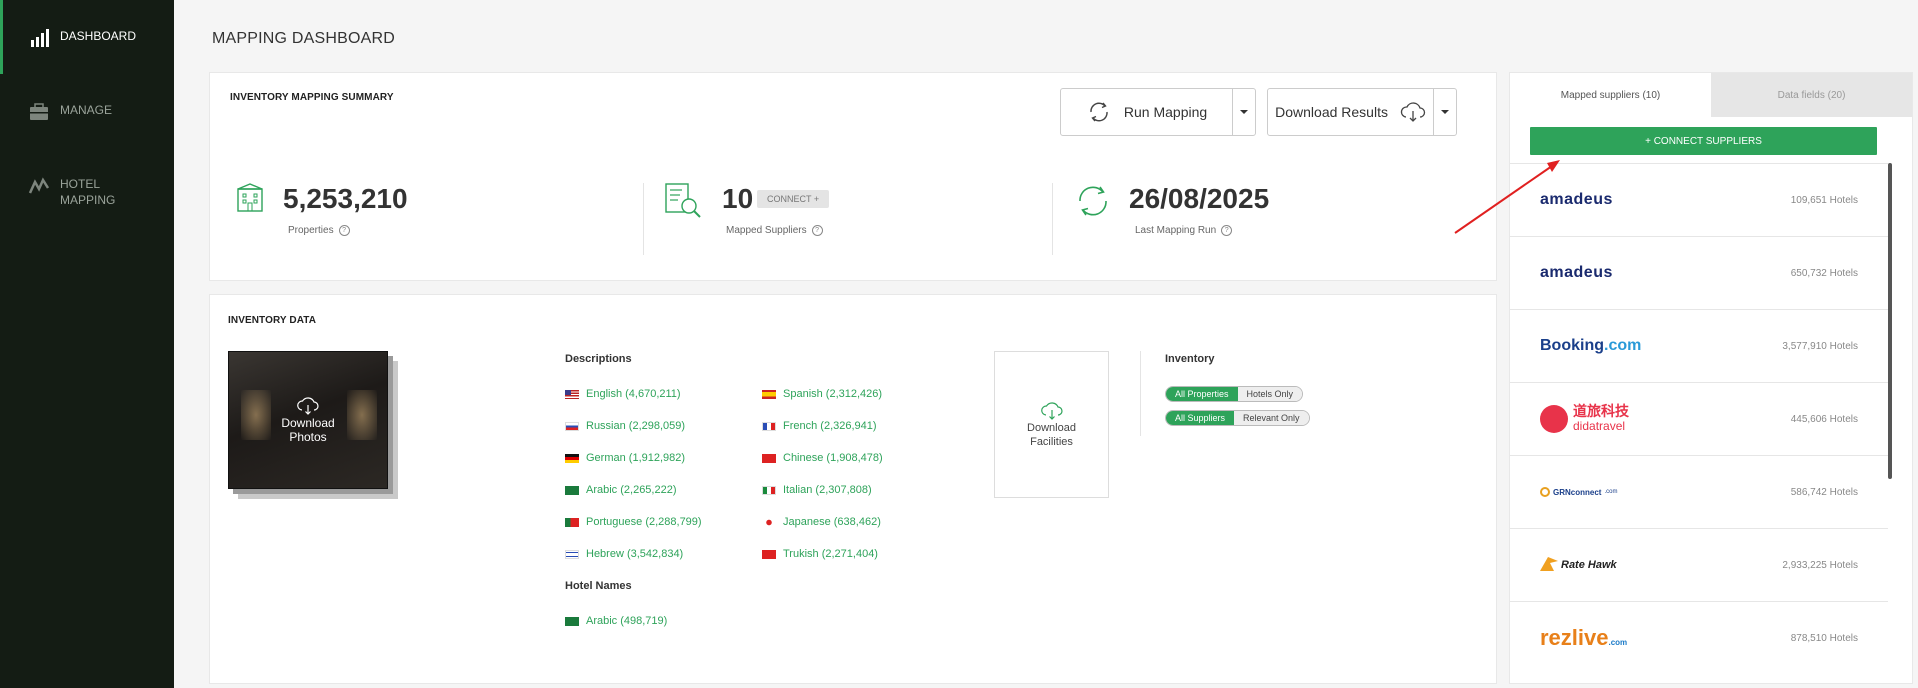 The image size is (1918, 688). I want to click on description-language-japanese: Japanese (638,462), so click(821, 522).